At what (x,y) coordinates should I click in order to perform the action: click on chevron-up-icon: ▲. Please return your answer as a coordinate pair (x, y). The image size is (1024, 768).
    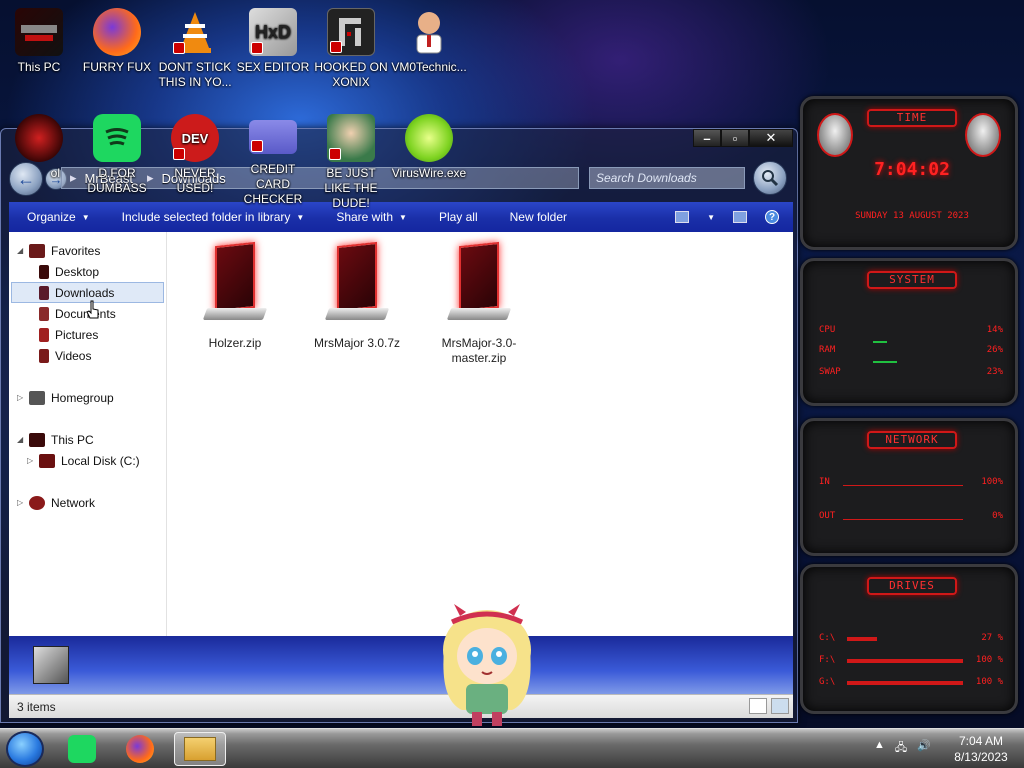
    Looking at the image, I should click on (879, 748).